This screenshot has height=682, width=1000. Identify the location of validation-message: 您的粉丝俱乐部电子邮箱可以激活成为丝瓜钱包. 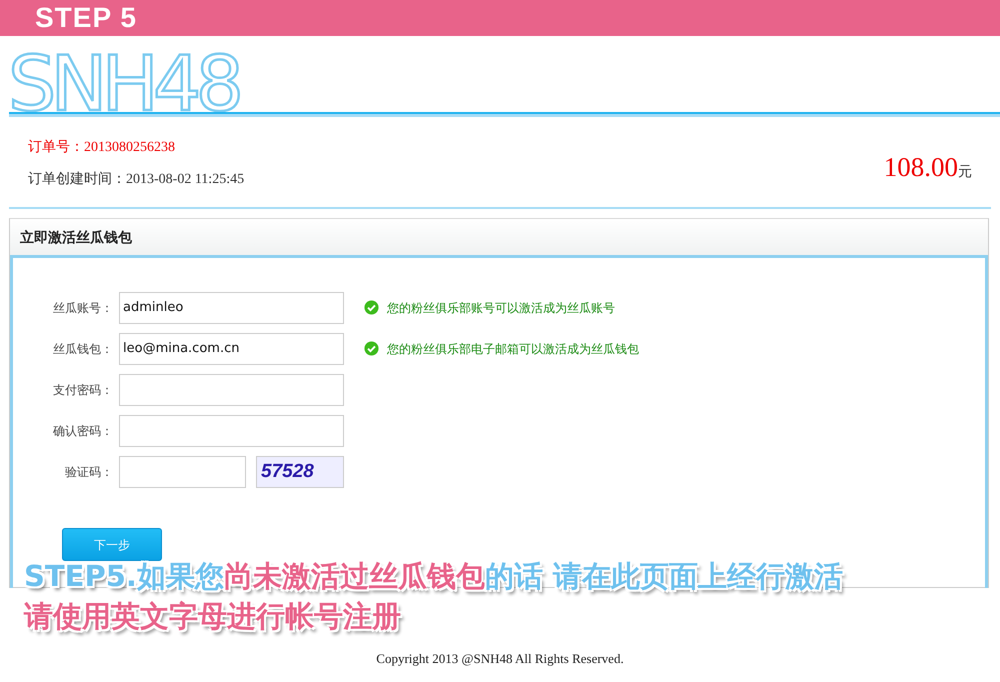
(513, 349).